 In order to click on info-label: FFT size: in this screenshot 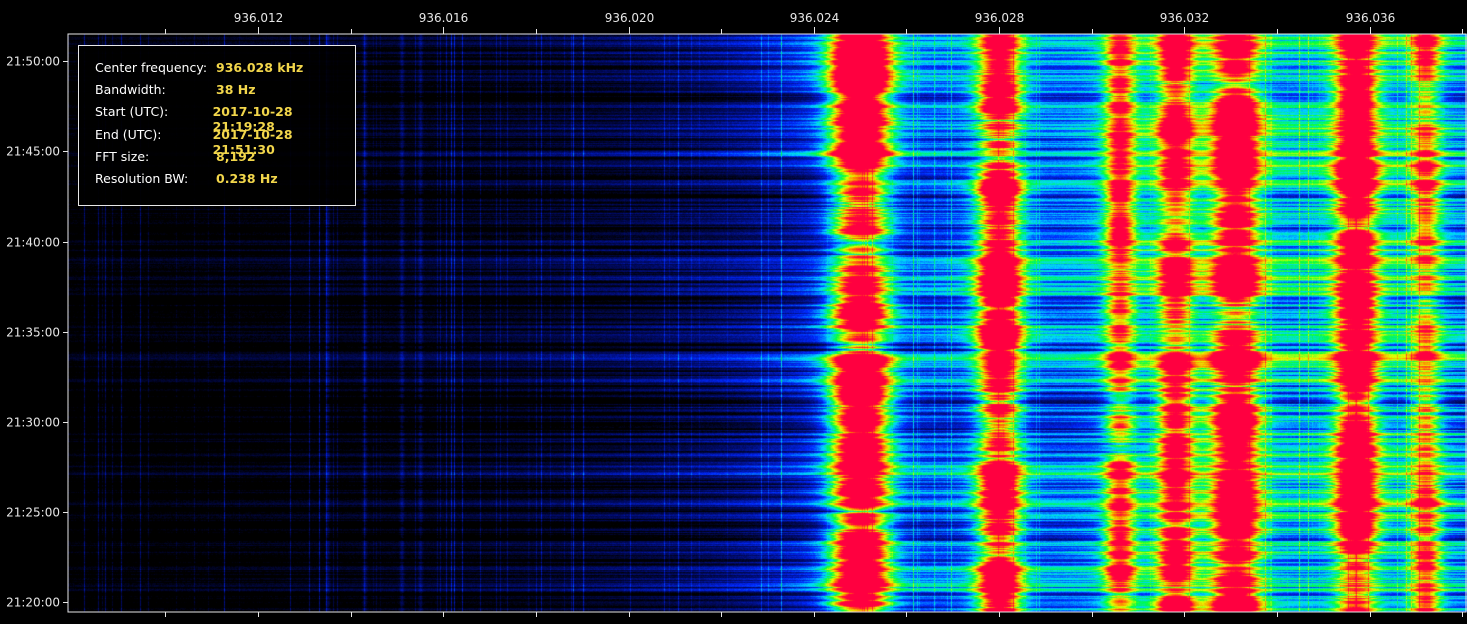, I will do `click(122, 156)`.